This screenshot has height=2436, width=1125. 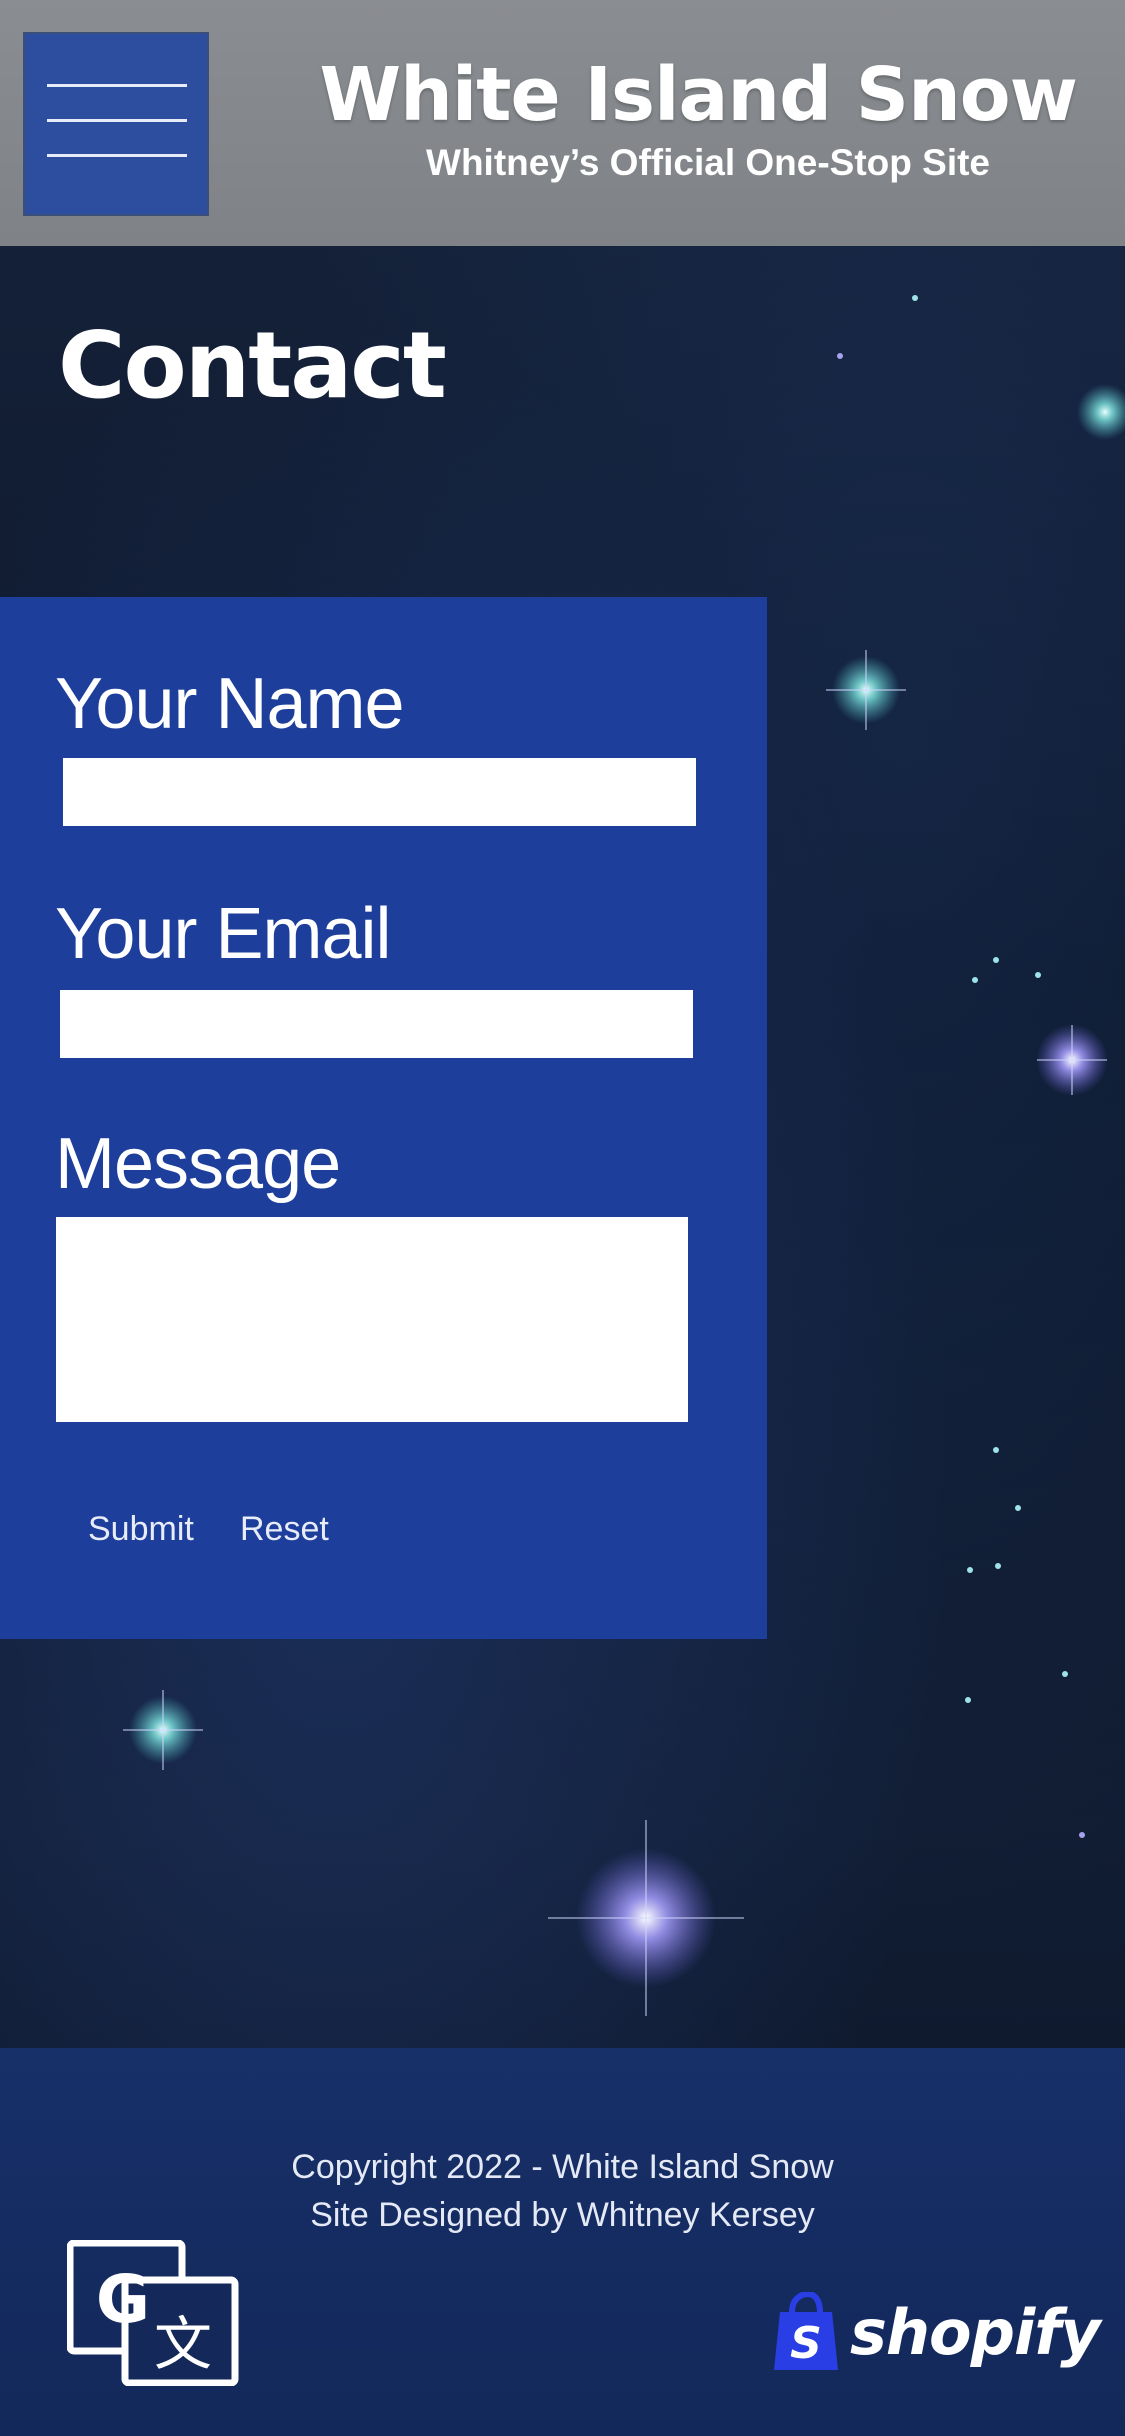 What do you see at coordinates (699, 95) in the screenshot?
I see `site-title: White Island Snow` at bounding box center [699, 95].